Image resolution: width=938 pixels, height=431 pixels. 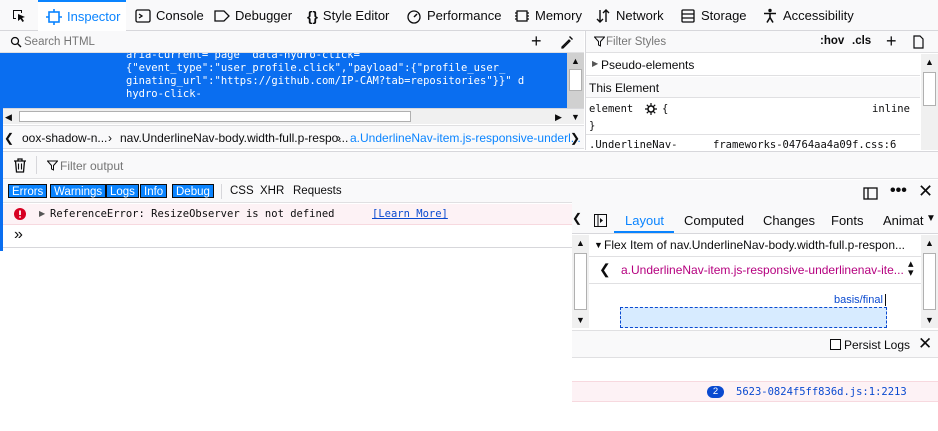 What do you see at coordinates (522, 15) in the screenshot?
I see `memory-icon` at bounding box center [522, 15].